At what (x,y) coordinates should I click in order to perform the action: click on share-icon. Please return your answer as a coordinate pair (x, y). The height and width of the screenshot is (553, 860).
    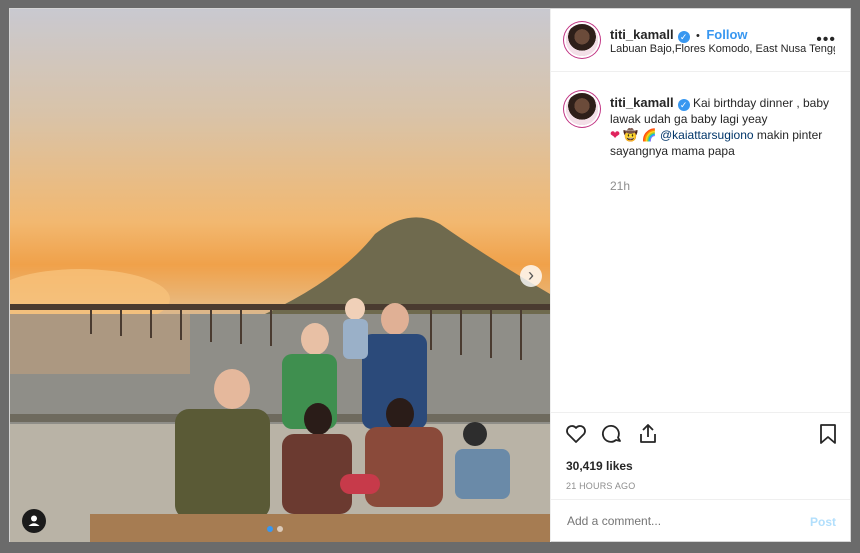
    Looking at the image, I should click on (648, 433).